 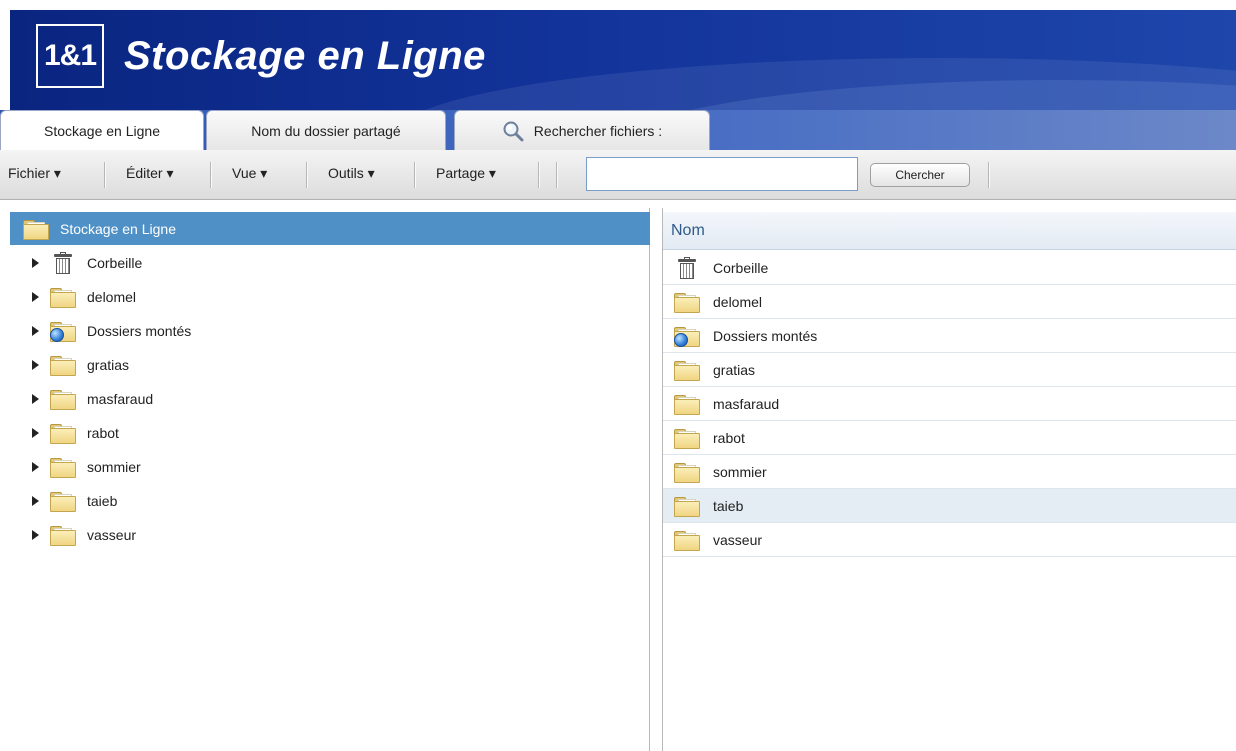 What do you see at coordinates (320, 535) in the screenshot?
I see `tree-item-vasseur: vasseur` at bounding box center [320, 535].